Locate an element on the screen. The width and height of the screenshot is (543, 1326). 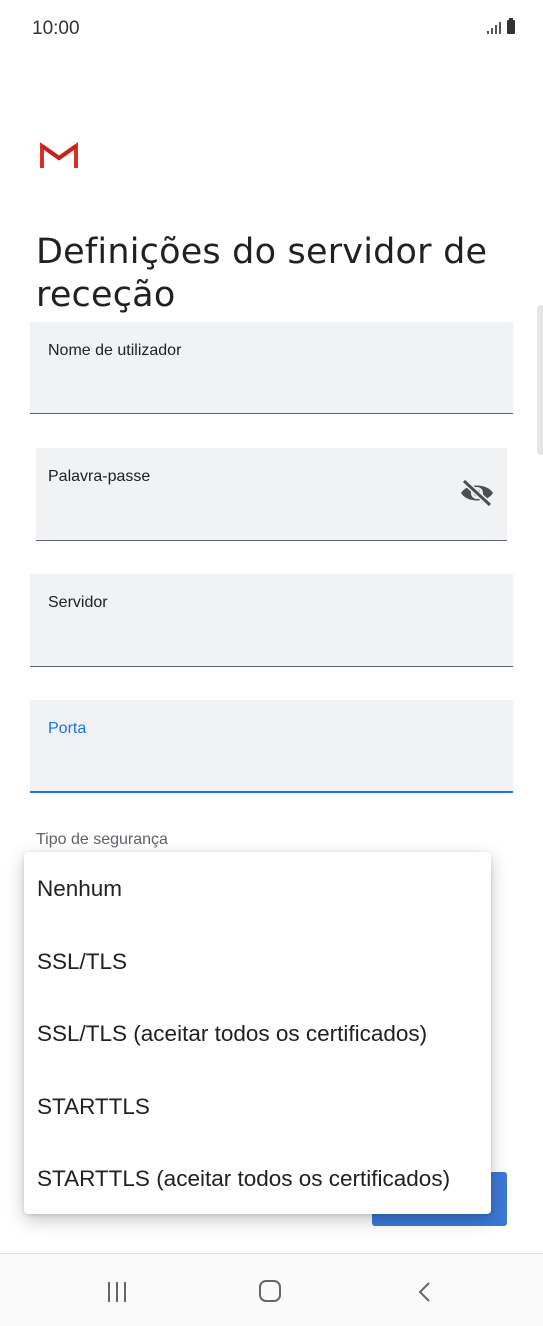
gmail-logo-icon is located at coordinates (59, 155).